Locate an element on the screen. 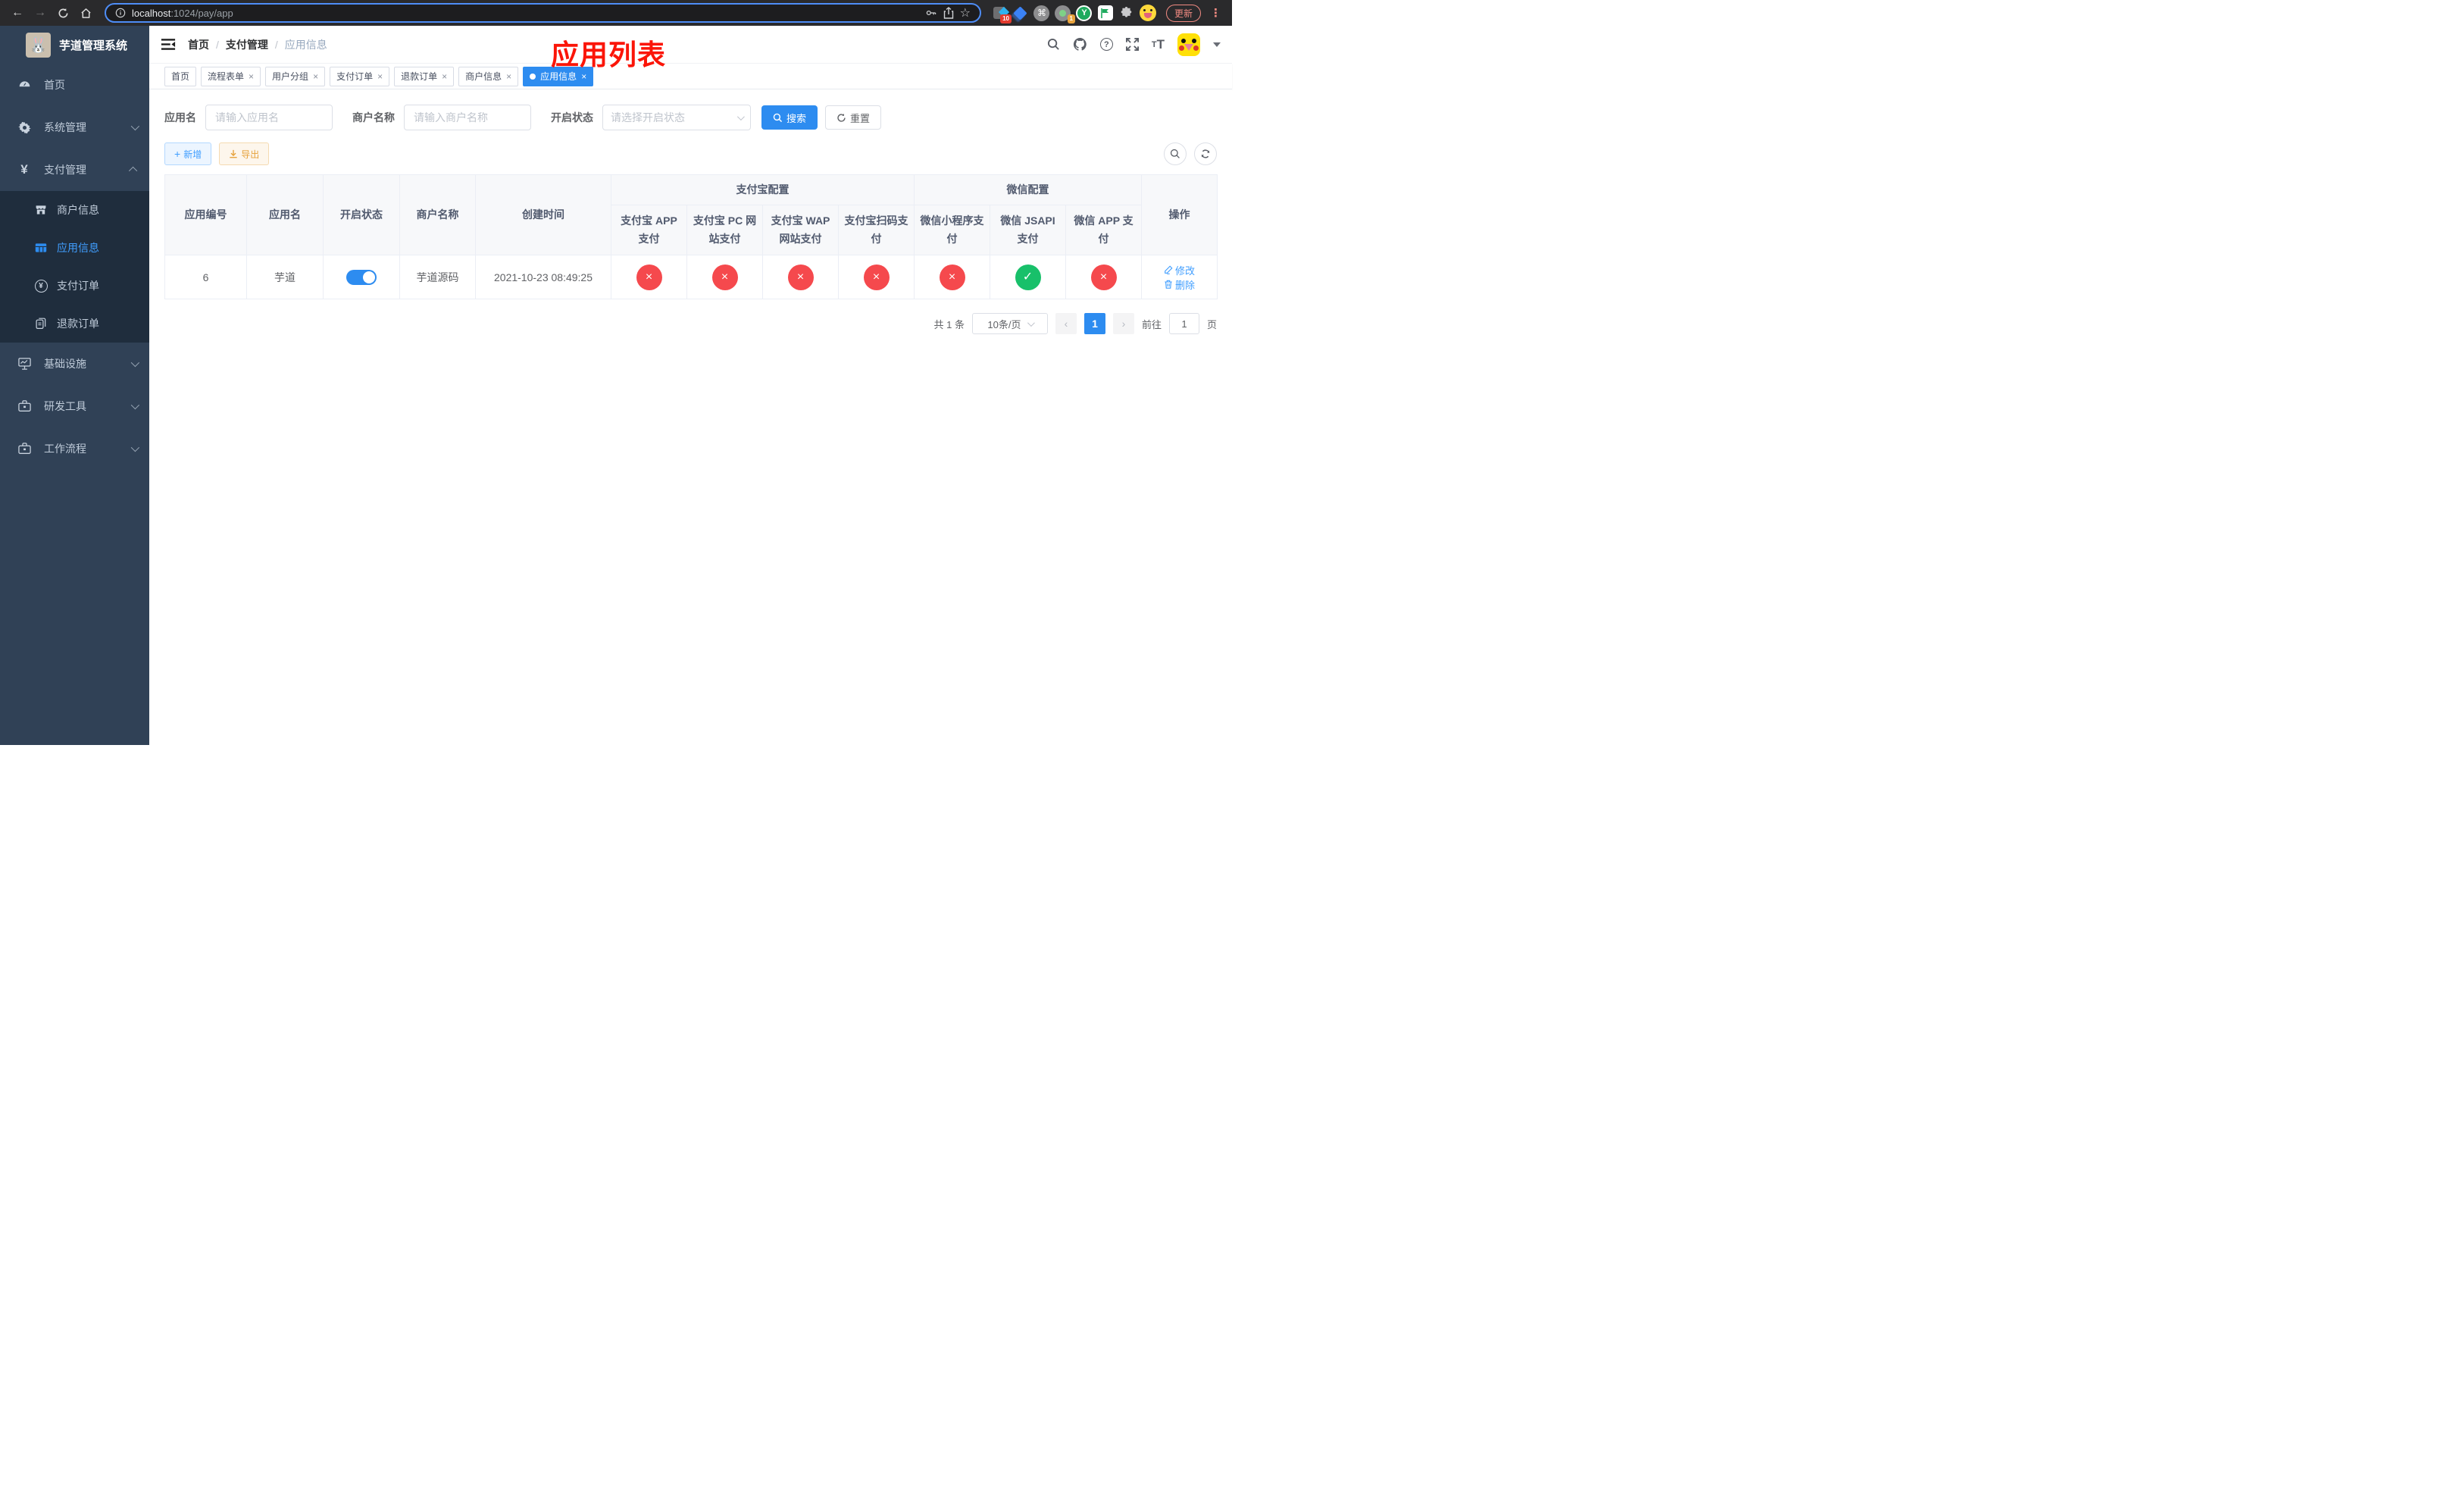 The width and height of the screenshot is (2464, 1490). status-badge: × is located at coordinates (649, 277).